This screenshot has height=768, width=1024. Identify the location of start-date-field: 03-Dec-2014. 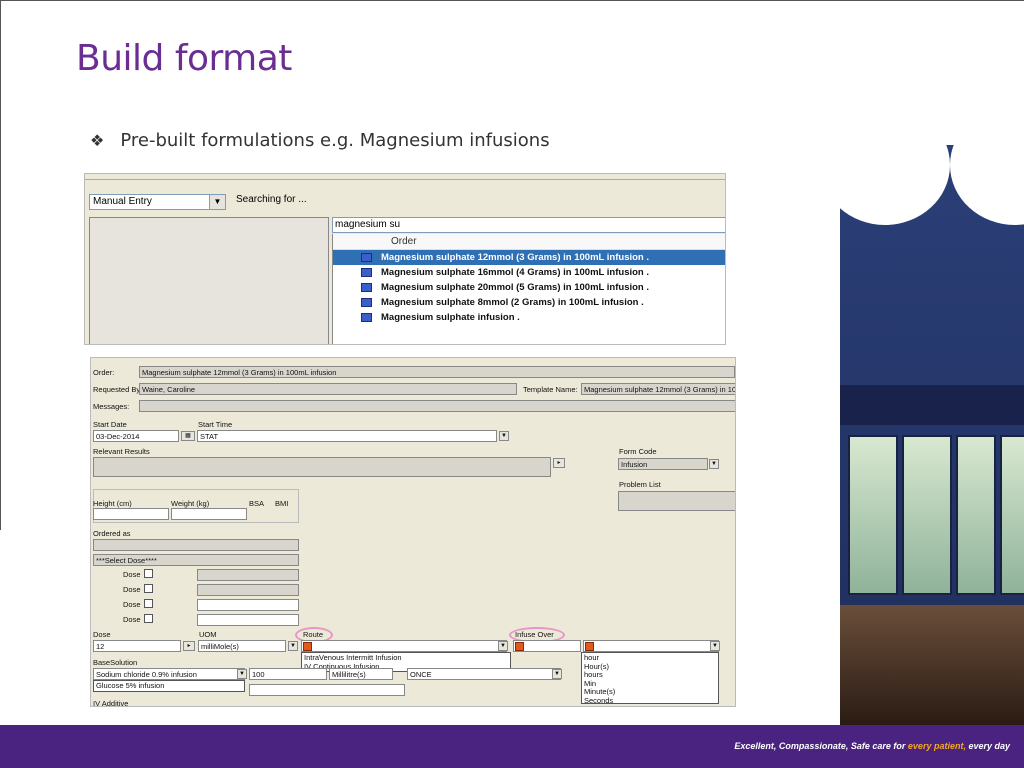
(136, 436).